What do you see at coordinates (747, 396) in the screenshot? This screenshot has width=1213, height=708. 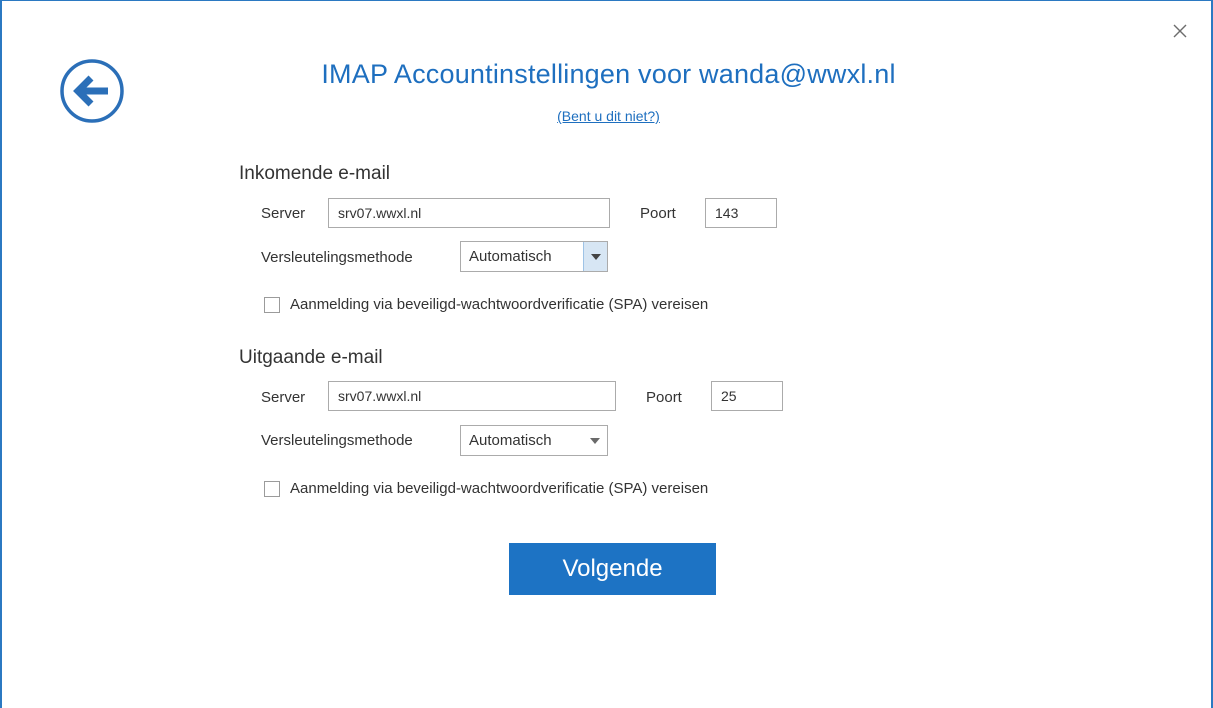 I see `outgoing-port-input: 25` at bounding box center [747, 396].